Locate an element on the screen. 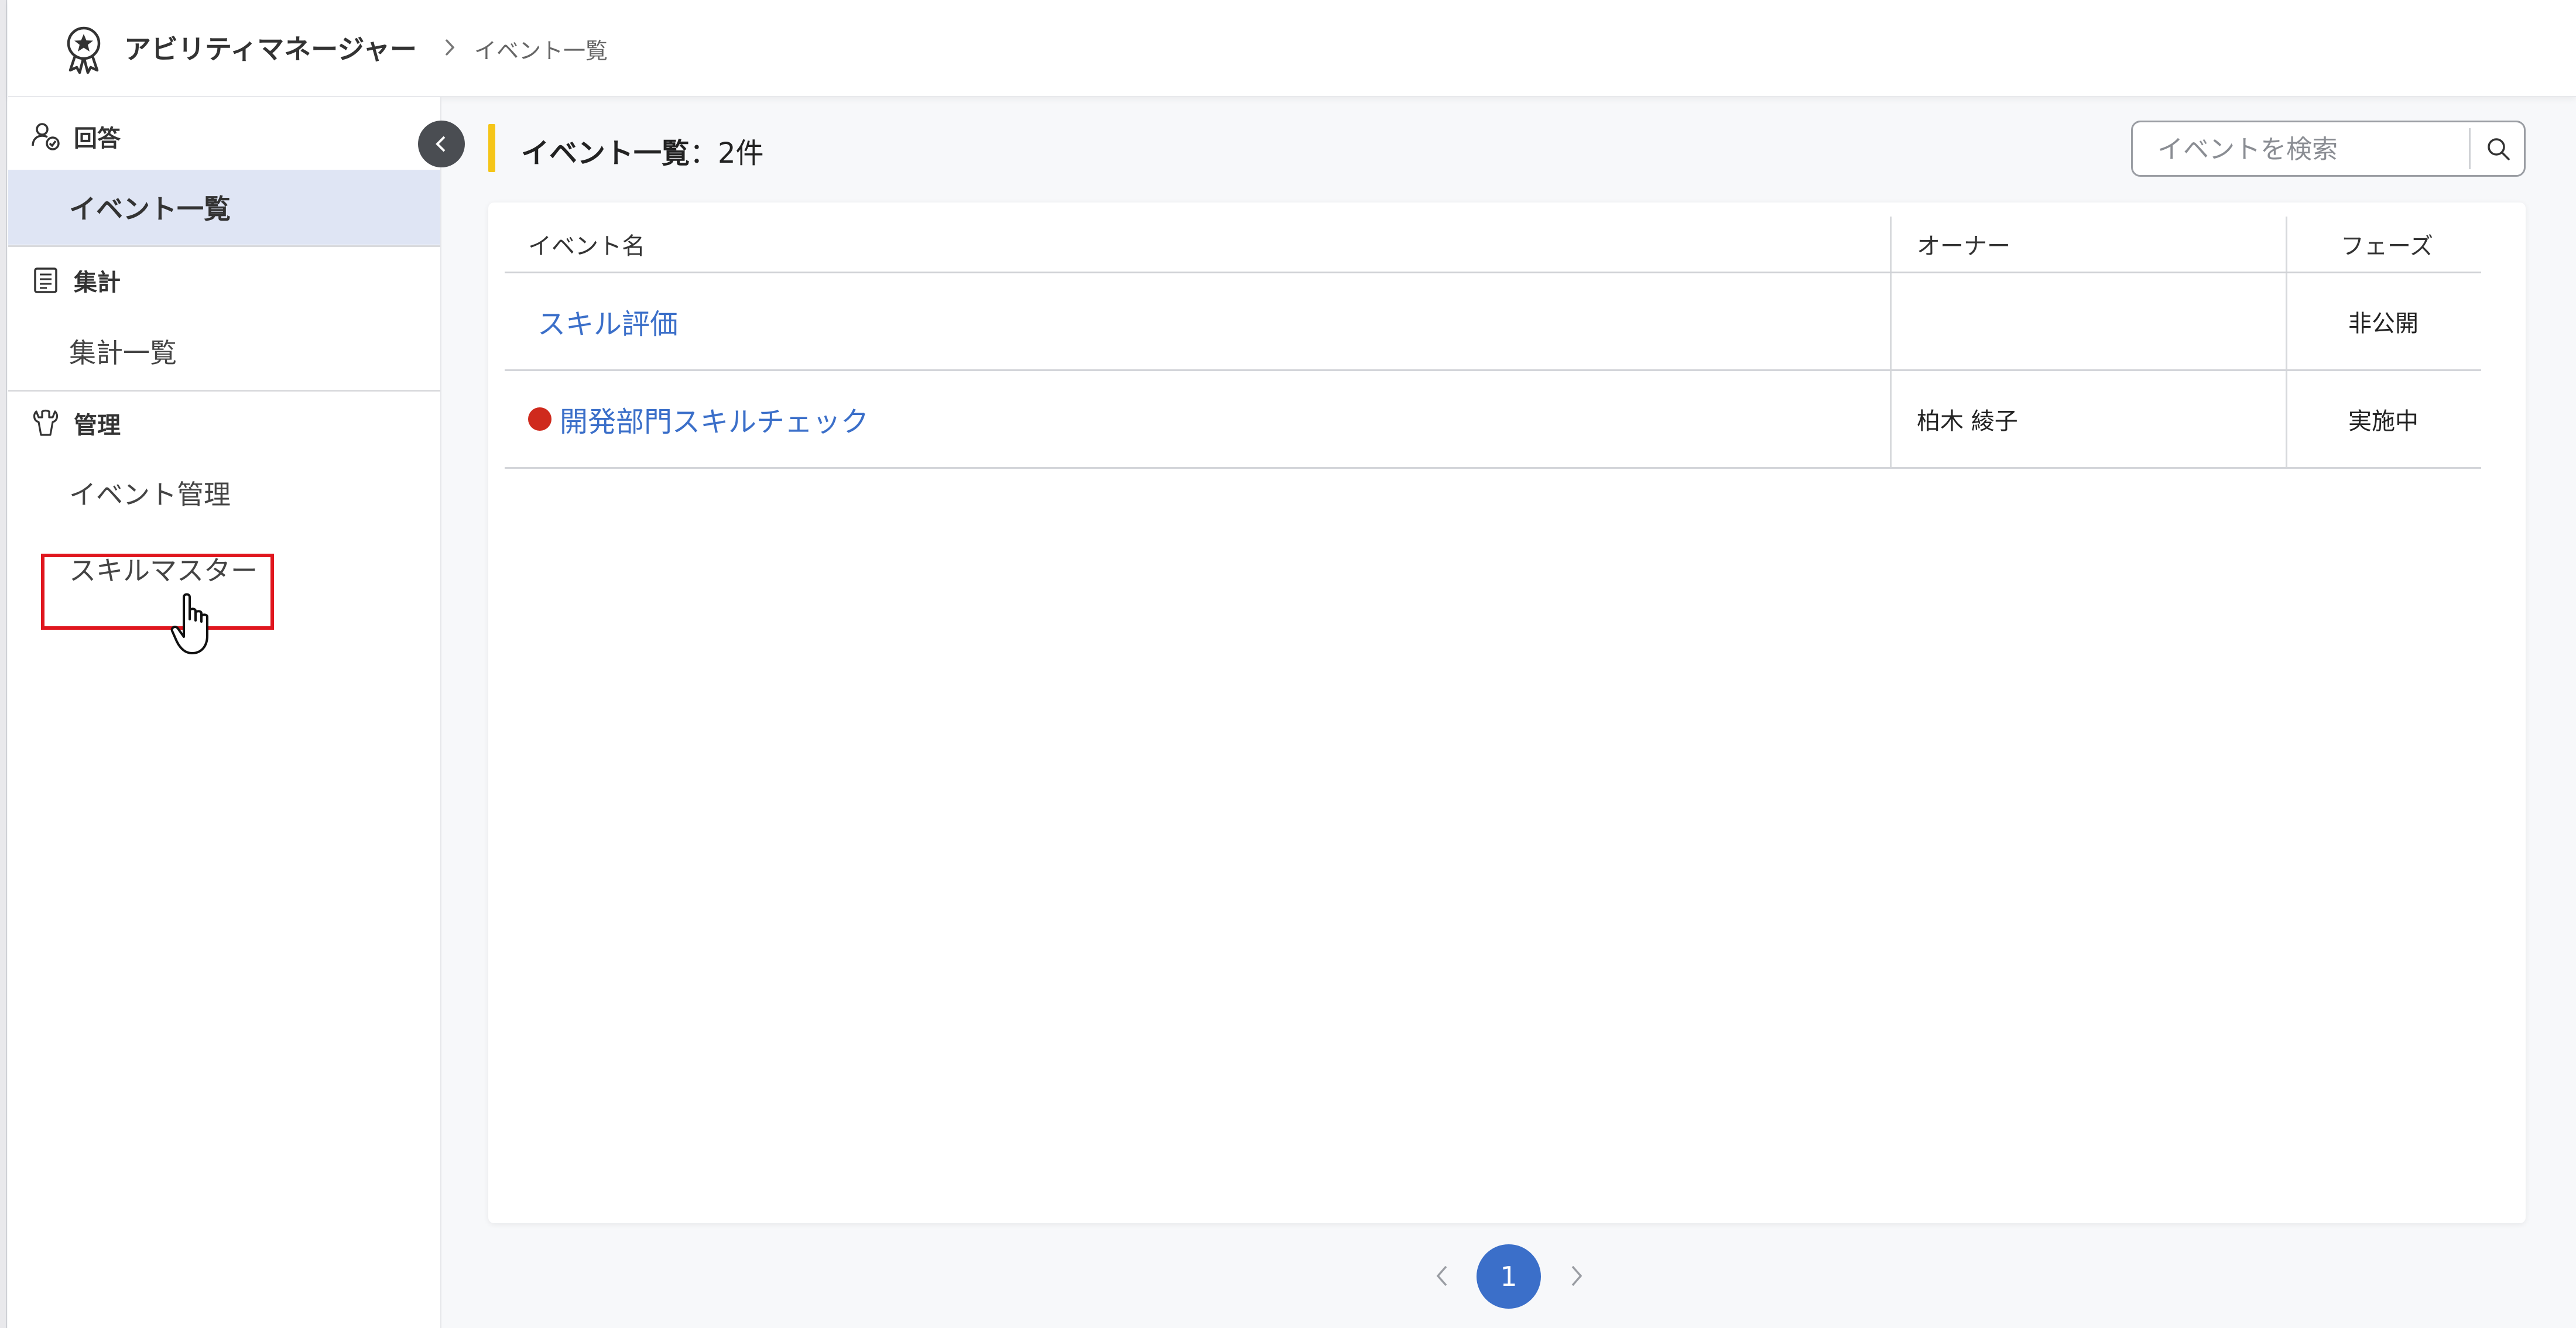 This screenshot has height=1328, width=2576. sidebar-section-title: 集計 is located at coordinates (97, 283).